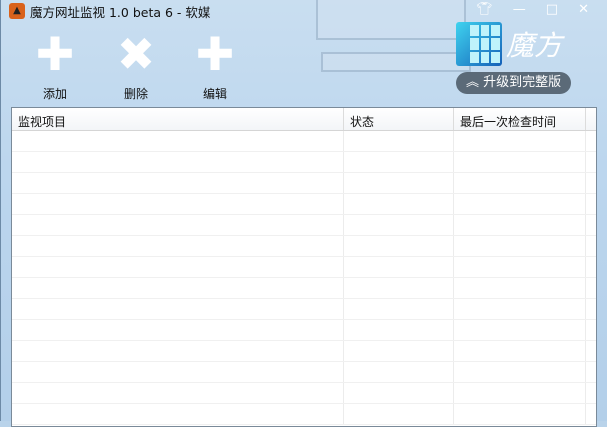 This screenshot has width=607, height=427. What do you see at coordinates (399, 119) in the screenshot?
I see `column-header-status: 状态` at bounding box center [399, 119].